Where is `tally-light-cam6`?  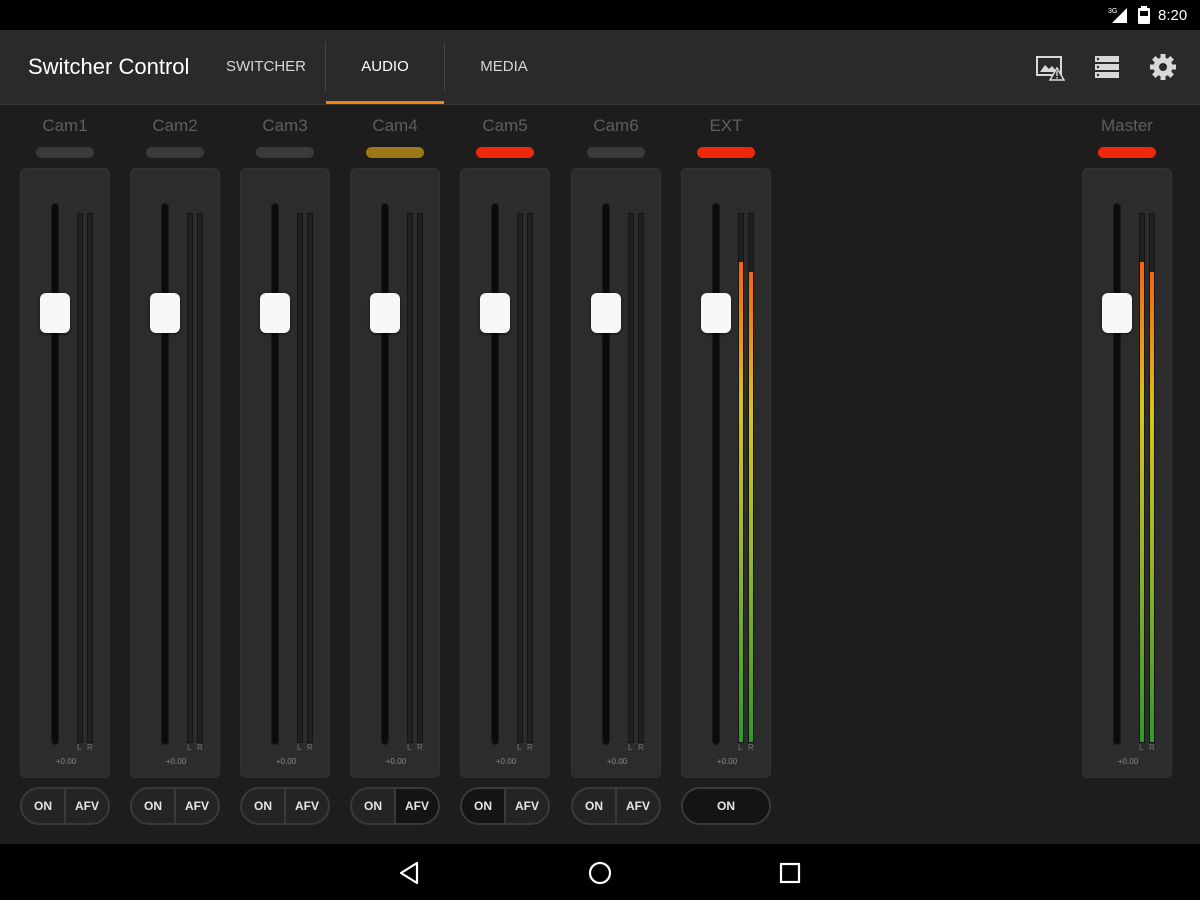 tally-light-cam6 is located at coordinates (616, 152).